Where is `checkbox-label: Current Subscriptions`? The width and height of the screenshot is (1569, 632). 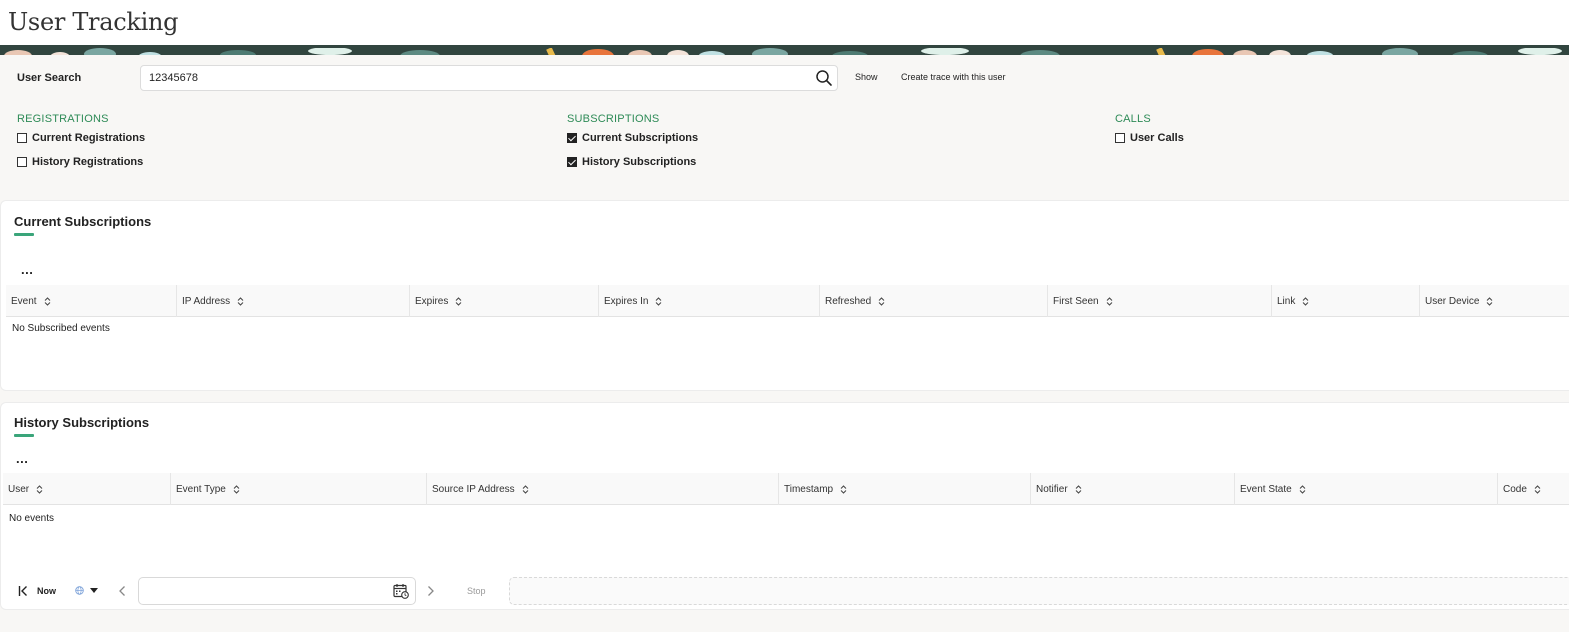 checkbox-label: Current Subscriptions is located at coordinates (640, 138).